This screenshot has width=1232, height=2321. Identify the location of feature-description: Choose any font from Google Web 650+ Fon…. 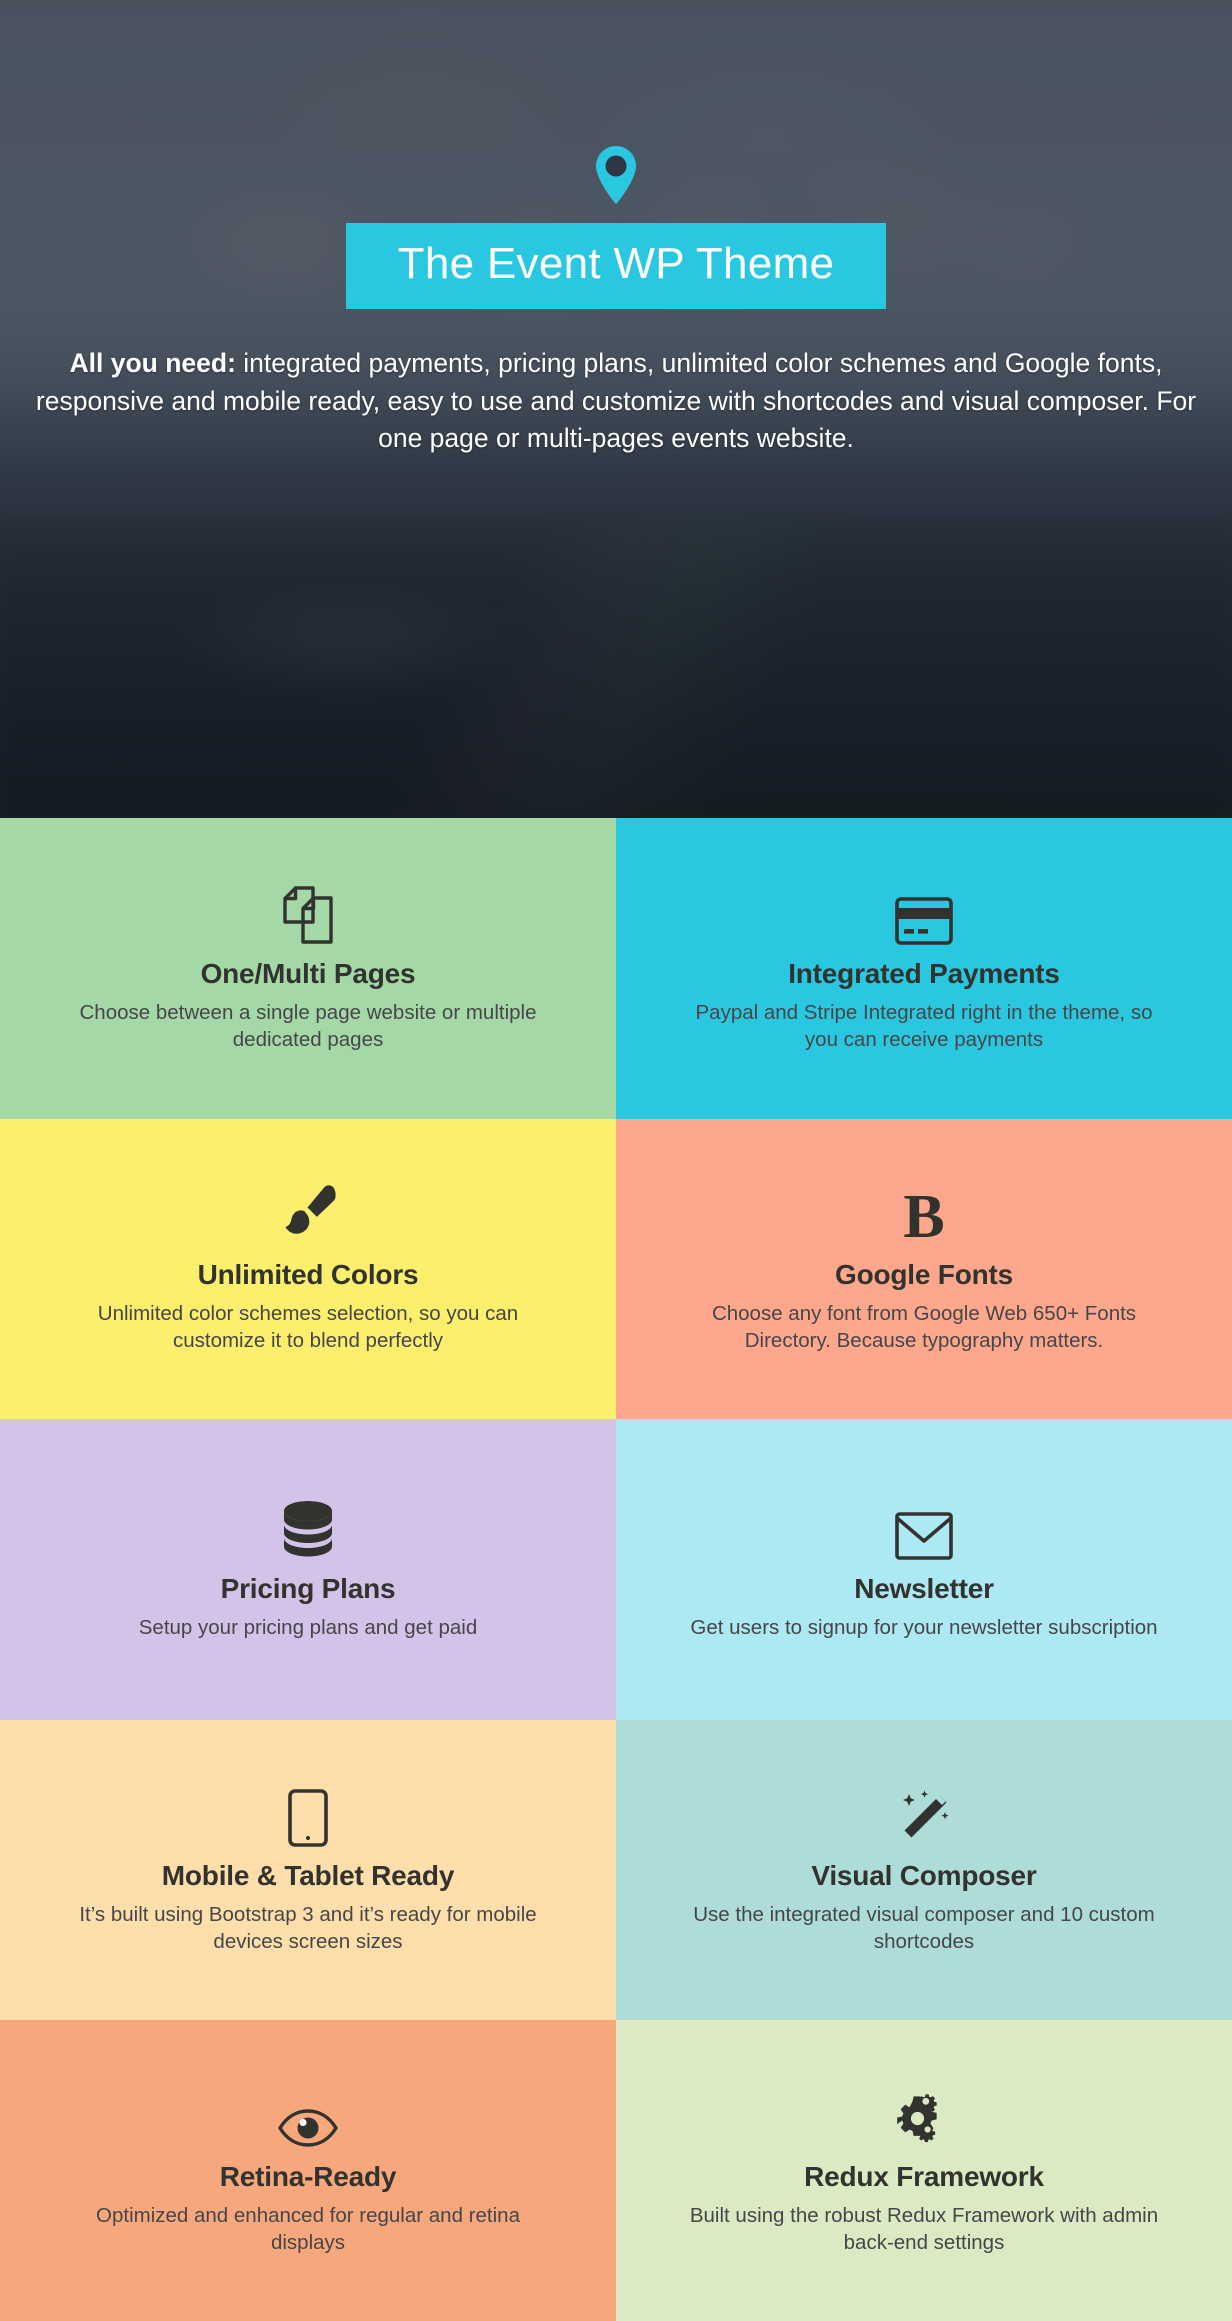
(924, 1326).